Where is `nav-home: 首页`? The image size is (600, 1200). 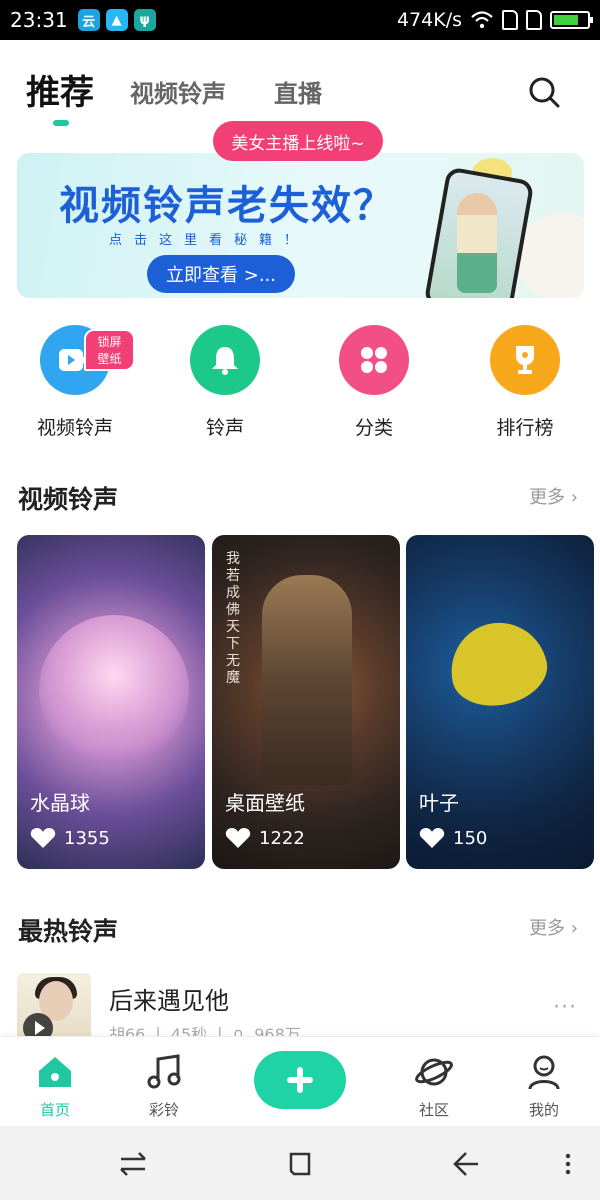
nav-home: 首页 is located at coordinates (55, 1086).